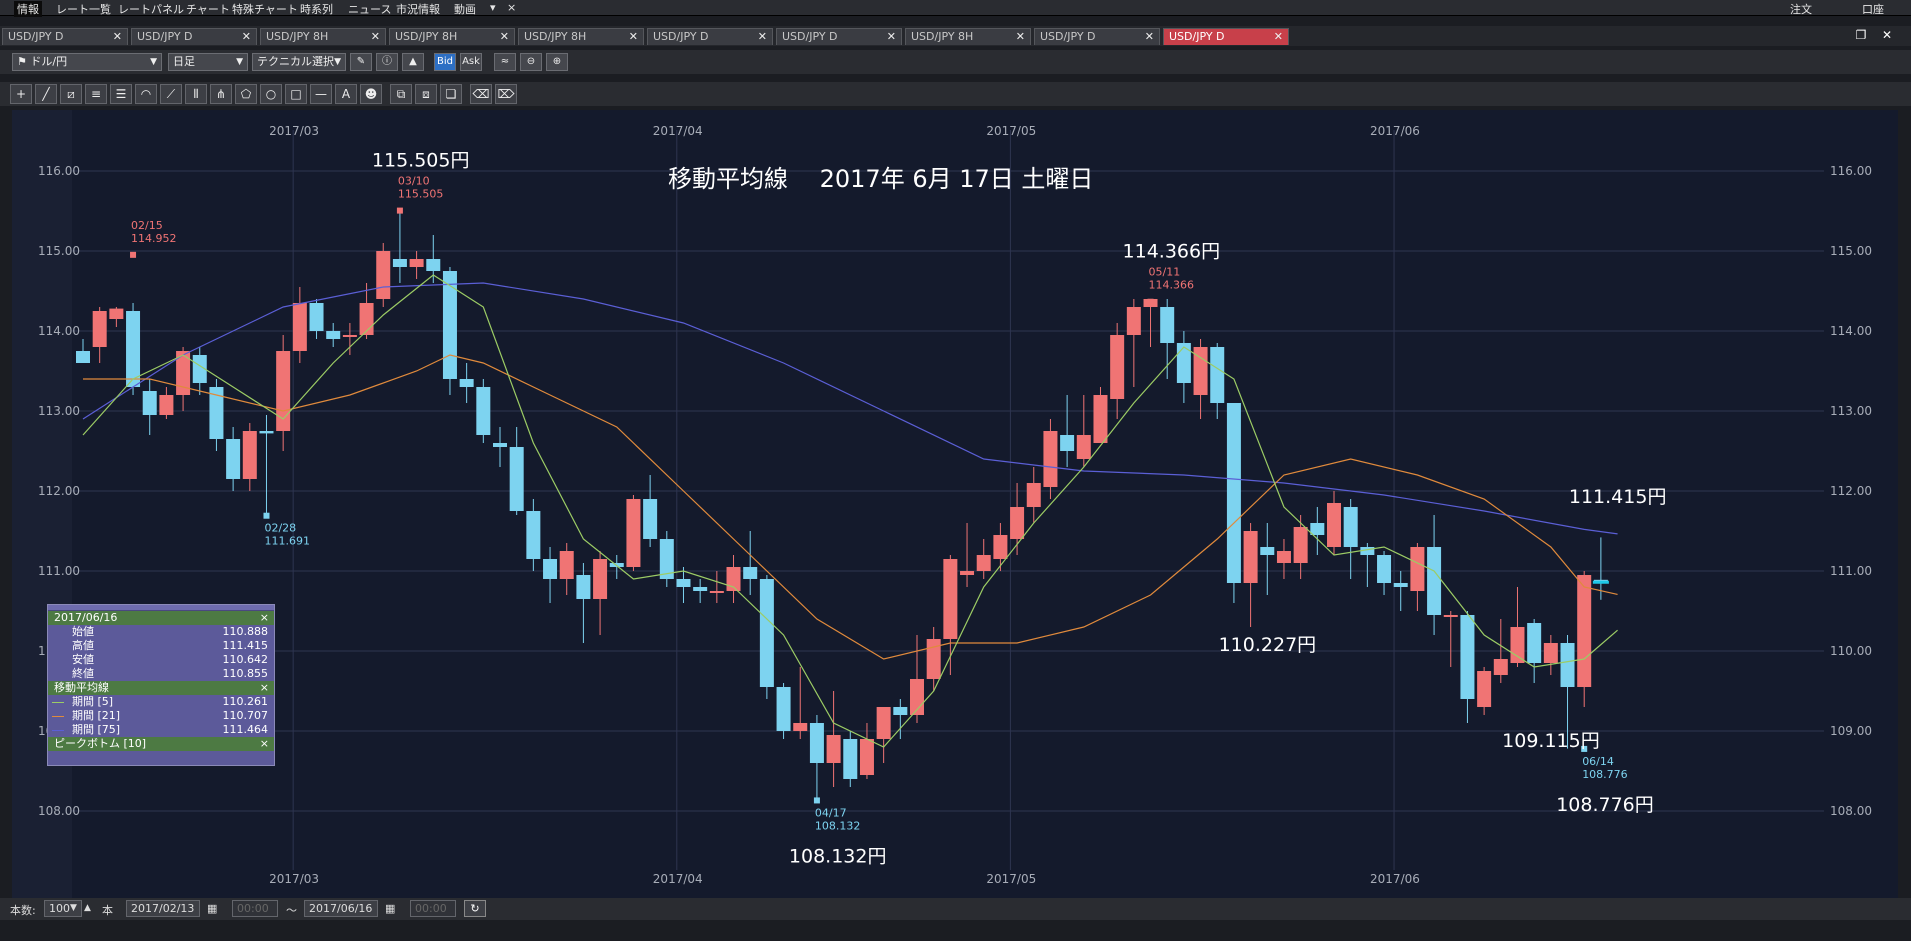  What do you see at coordinates (369, 9) in the screenshot?
I see `menu-item-6: ニュース` at bounding box center [369, 9].